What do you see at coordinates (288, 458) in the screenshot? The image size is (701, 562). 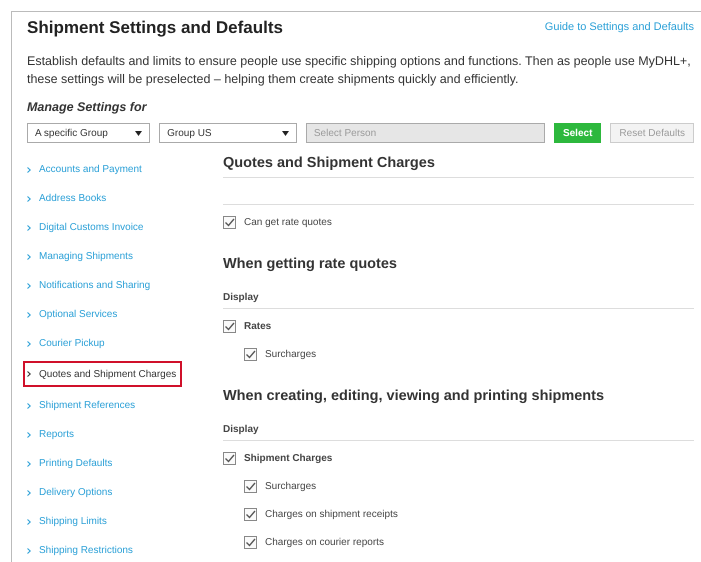 I see `option-label: Shipment Charges` at bounding box center [288, 458].